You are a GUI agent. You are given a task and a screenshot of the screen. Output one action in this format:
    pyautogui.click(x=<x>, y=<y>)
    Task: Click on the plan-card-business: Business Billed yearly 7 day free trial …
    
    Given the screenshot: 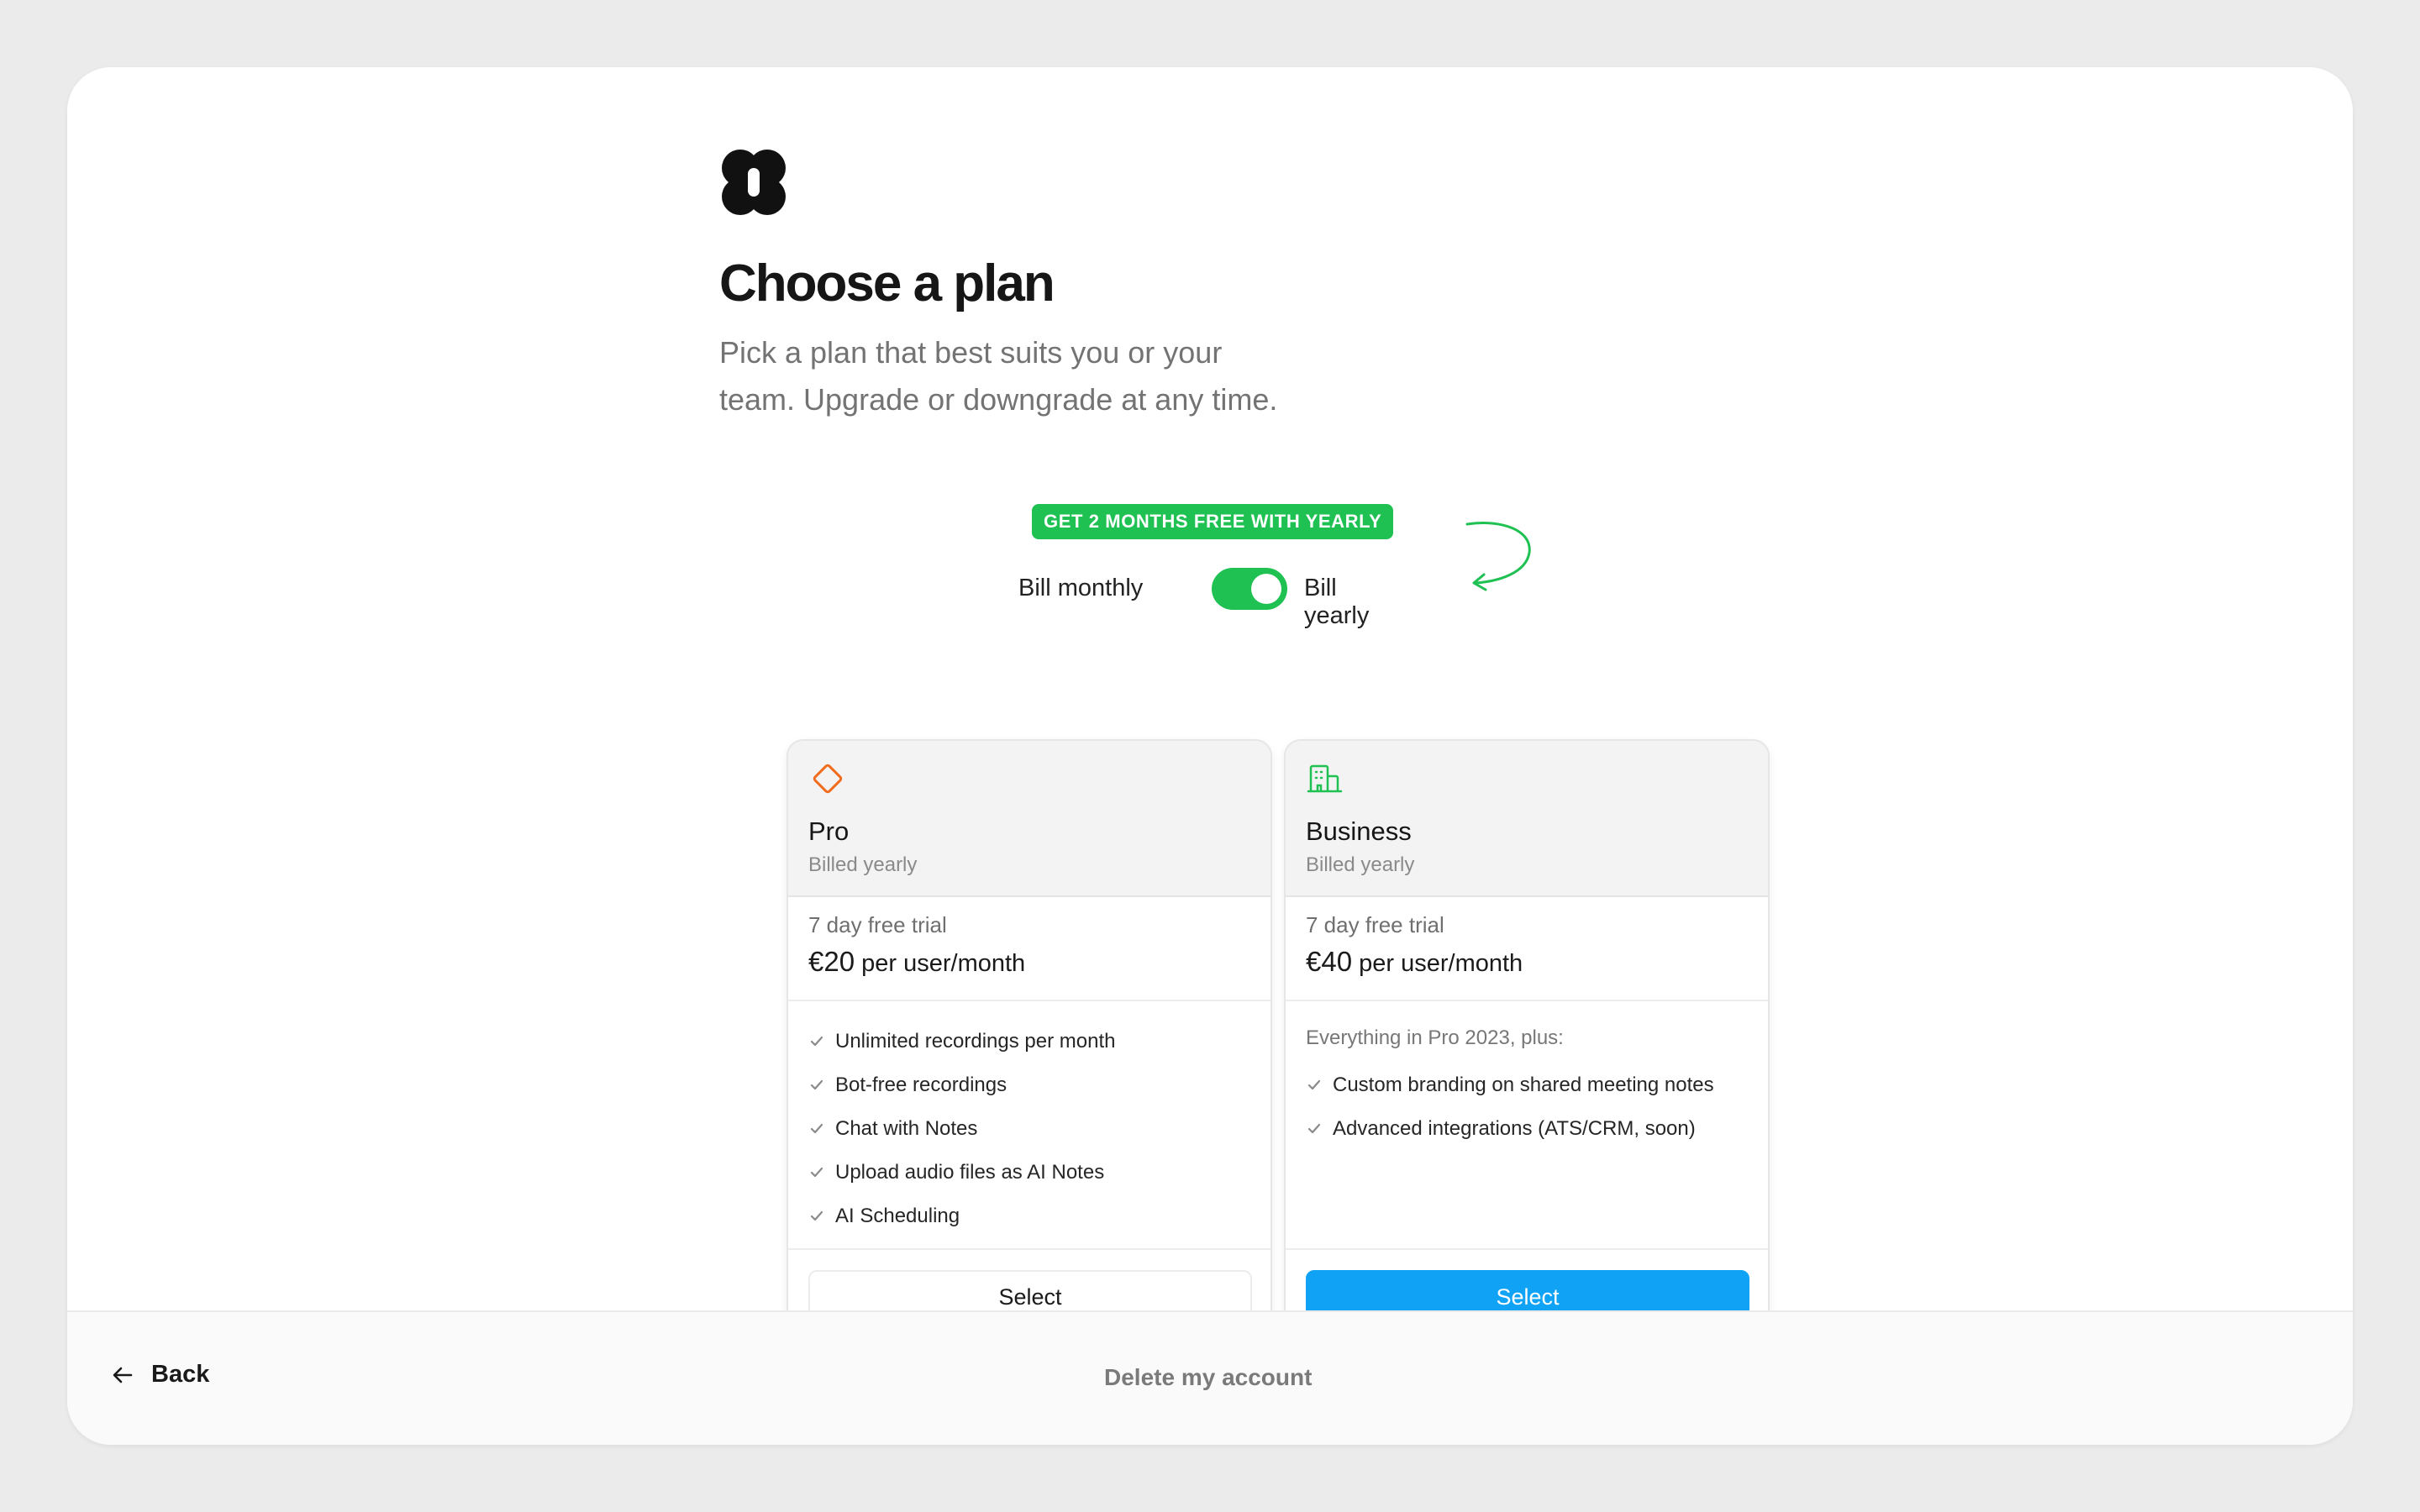 What is the action you would take?
    pyautogui.click(x=1527, y=1040)
    